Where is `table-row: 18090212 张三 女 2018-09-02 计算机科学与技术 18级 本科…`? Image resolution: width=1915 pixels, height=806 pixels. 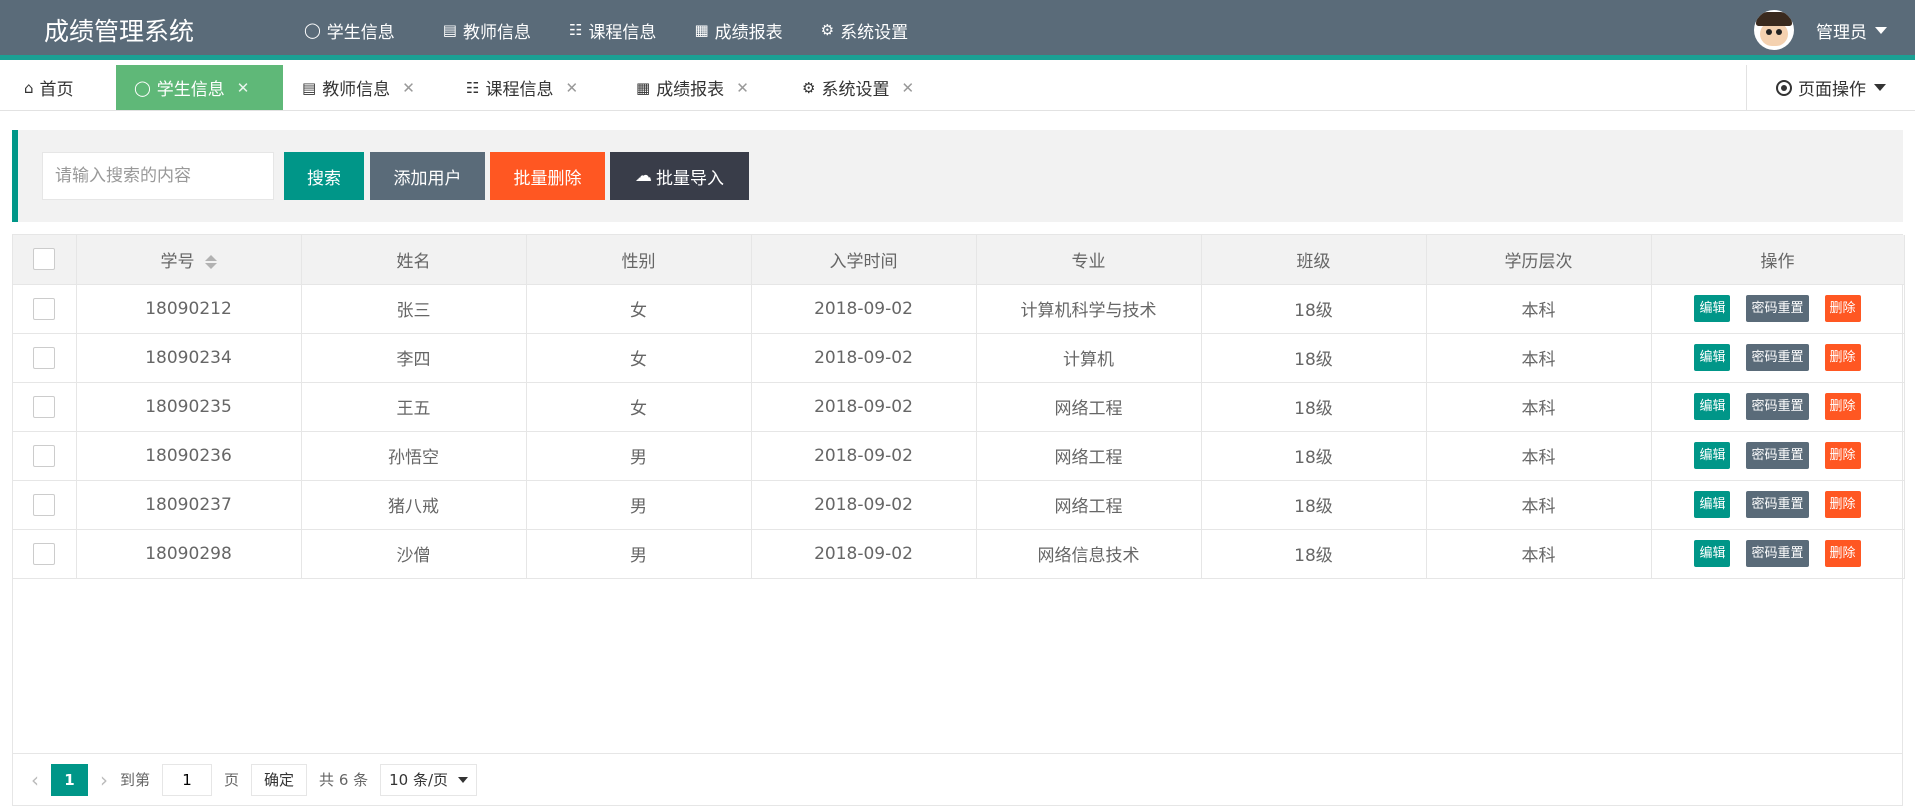
table-row: 18090212 张三 女 2018-09-02 计算机科学与技术 18级 本科… is located at coordinates (959, 309).